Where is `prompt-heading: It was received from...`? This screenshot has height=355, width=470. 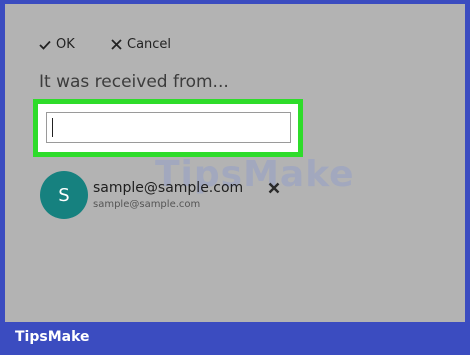 prompt-heading: It was received from... is located at coordinates (134, 82).